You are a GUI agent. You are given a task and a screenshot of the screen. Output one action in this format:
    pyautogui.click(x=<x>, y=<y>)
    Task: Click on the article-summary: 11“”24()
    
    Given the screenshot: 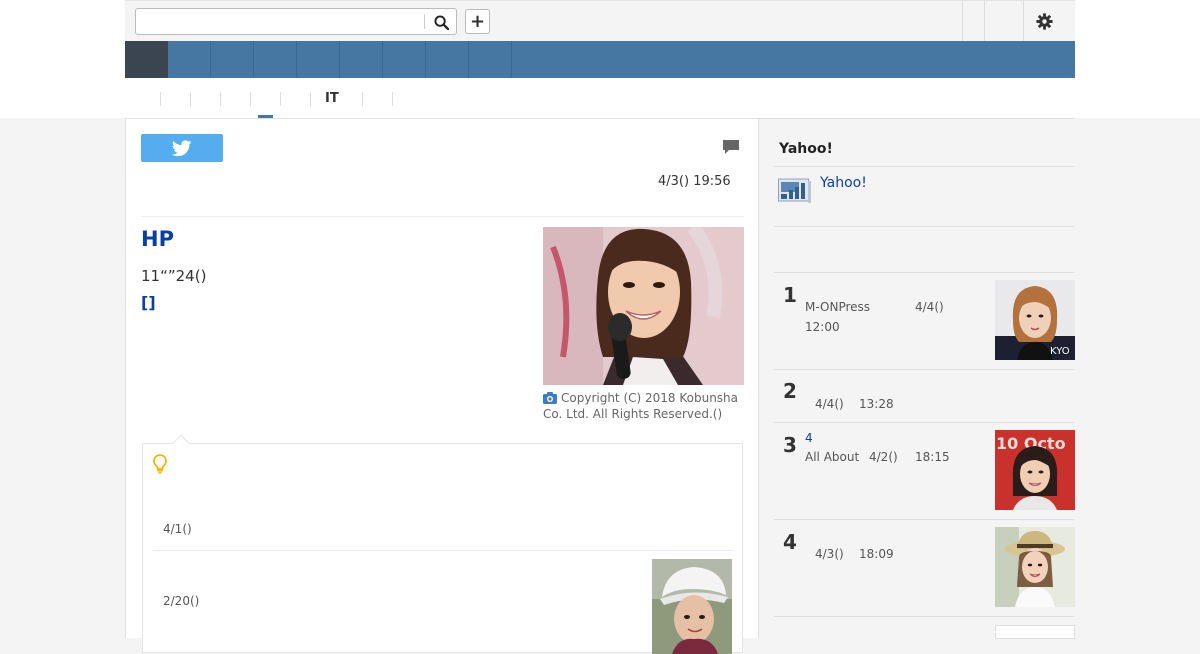 What is the action you would take?
    pyautogui.click(x=174, y=276)
    